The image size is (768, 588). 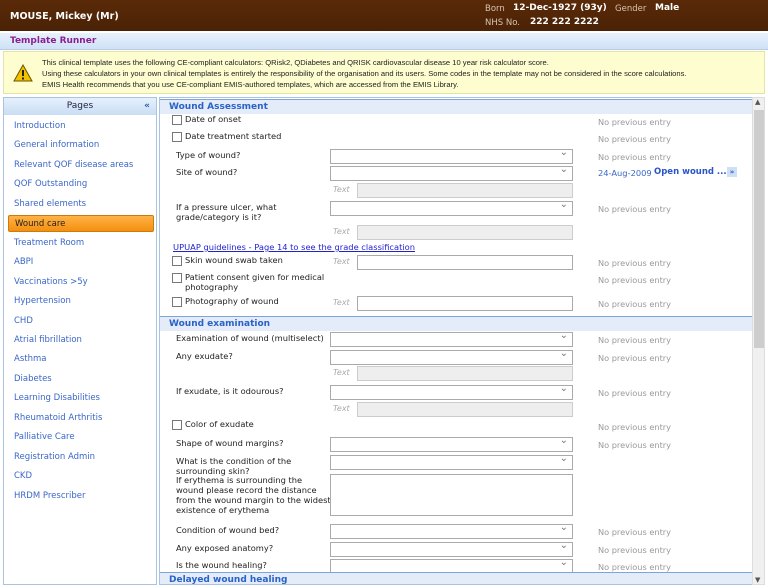 What do you see at coordinates (495, 9) in the screenshot?
I see `born-label: Born` at bounding box center [495, 9].